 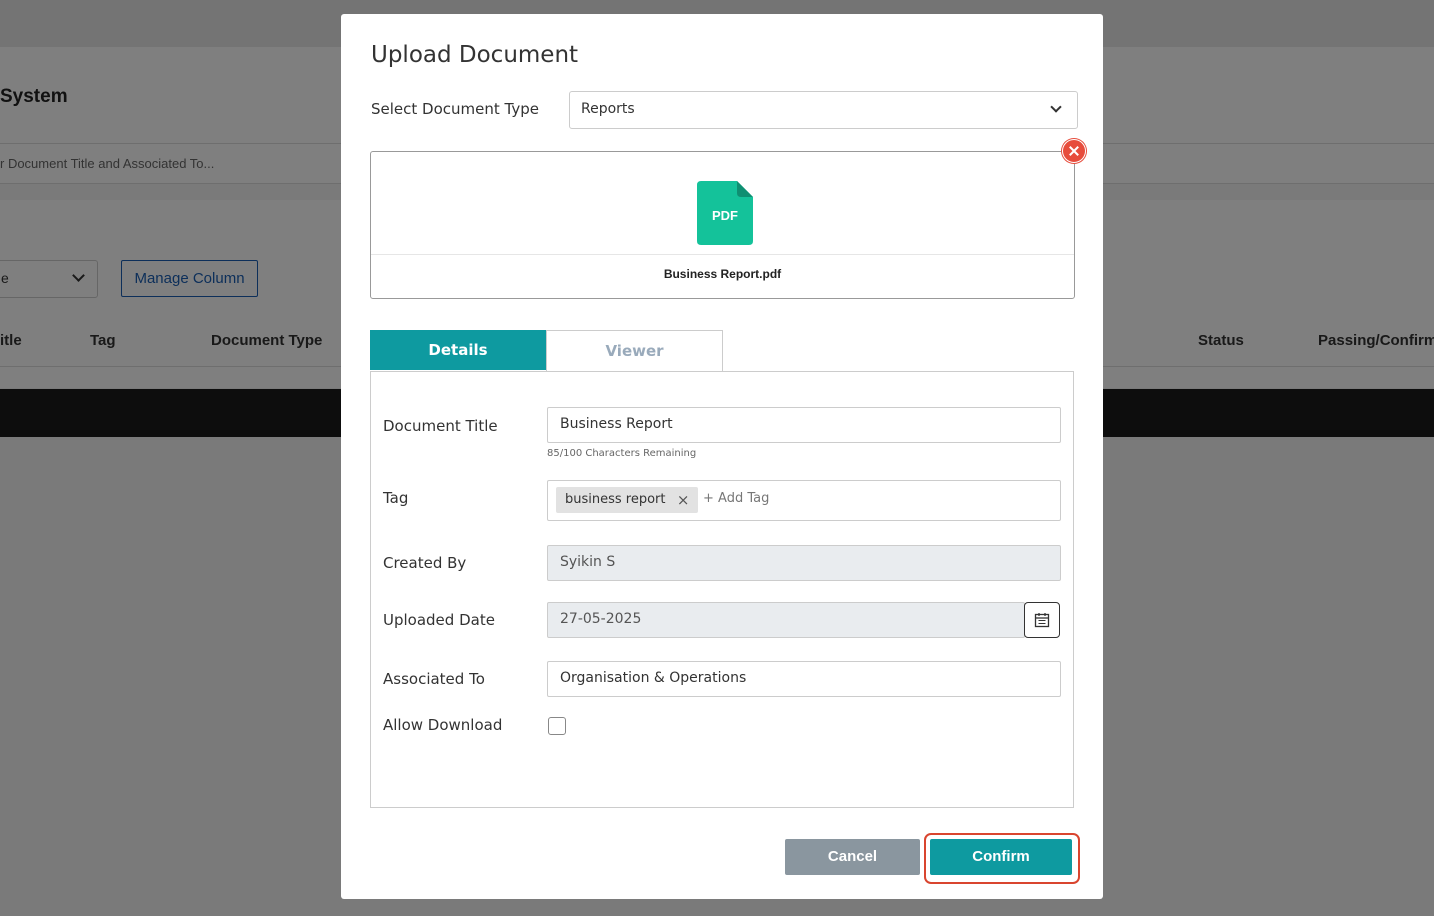 I want to click on created-by-value: Syikin S, so click(x=588, y=562).